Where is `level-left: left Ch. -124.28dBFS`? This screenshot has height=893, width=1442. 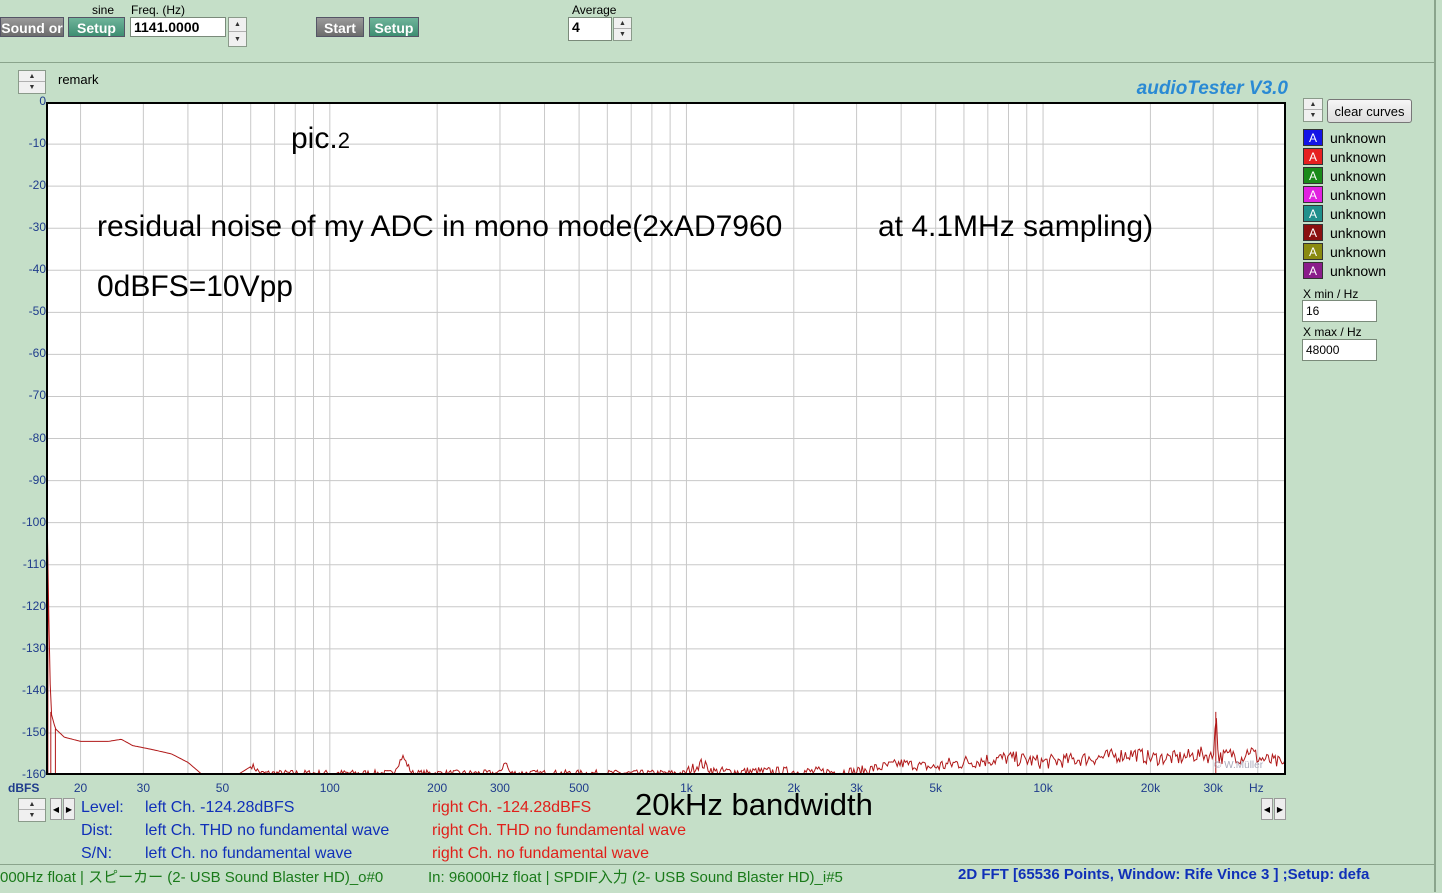 level-left: left Ch. -124.28dBFS is located at coordinates (220, 807).